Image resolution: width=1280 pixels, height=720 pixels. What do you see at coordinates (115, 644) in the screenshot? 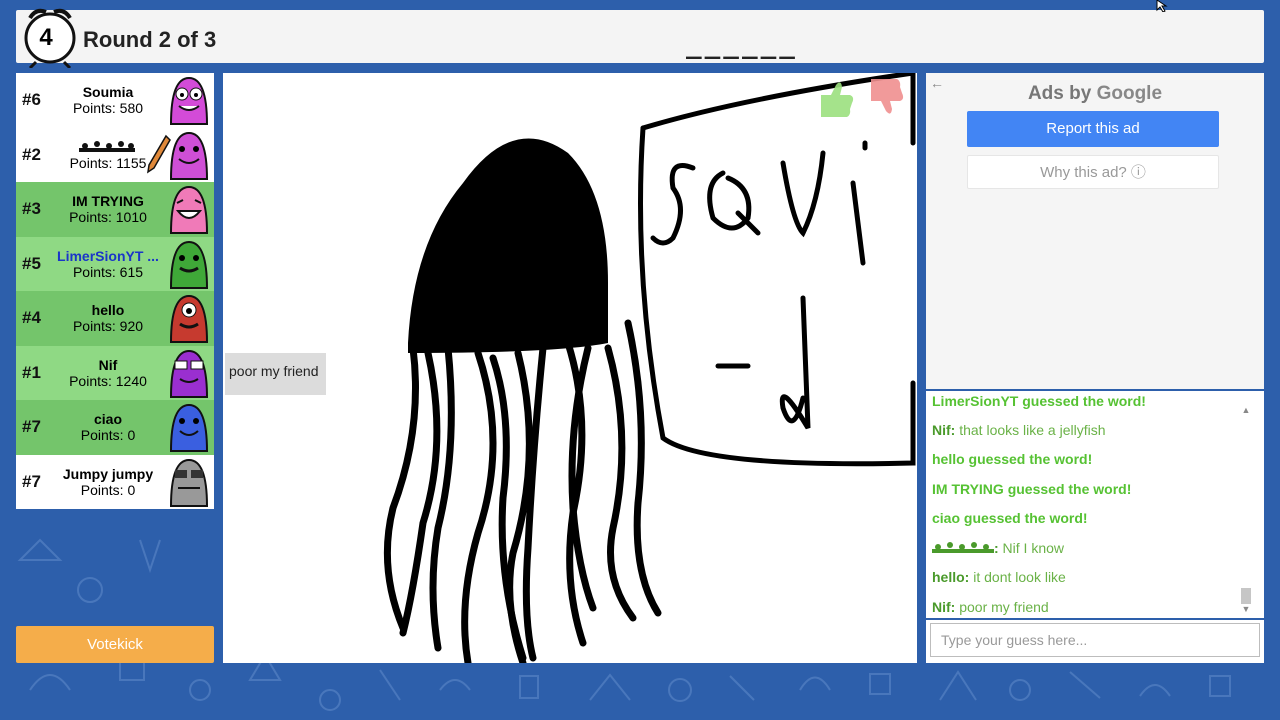
I see `votekick-button: Votekick` at bounding box center [115, 644].